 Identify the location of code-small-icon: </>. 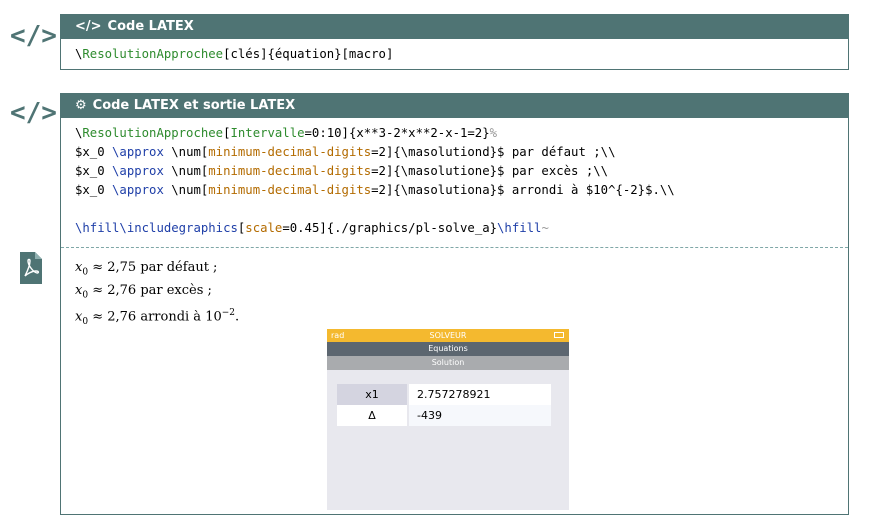
(88, 26).